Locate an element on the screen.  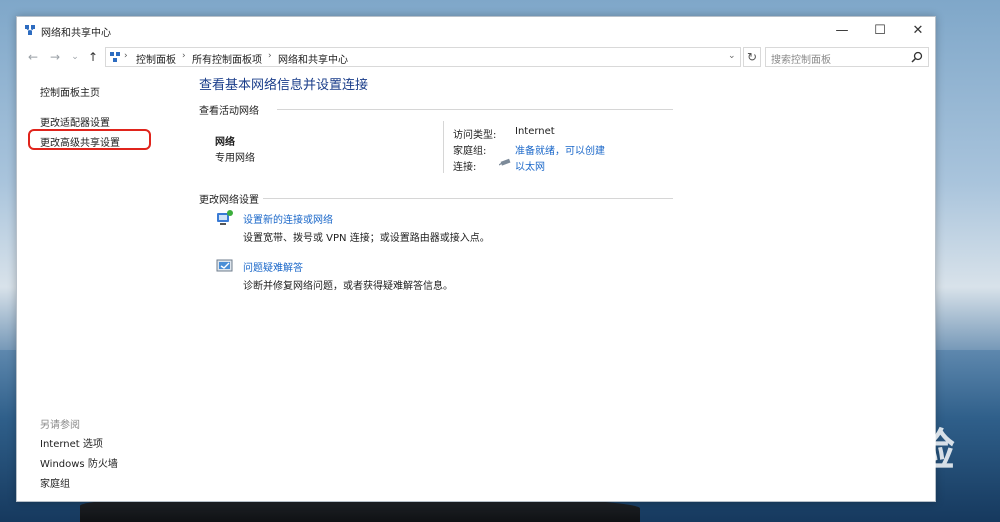
maximize-button: ☐ is located at coordinates (880, 31).